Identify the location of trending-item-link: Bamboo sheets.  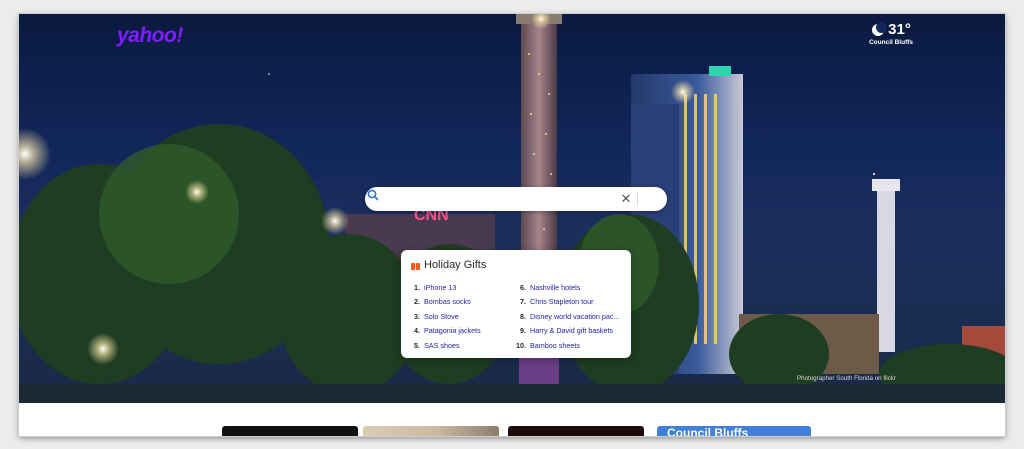
(555, 345).